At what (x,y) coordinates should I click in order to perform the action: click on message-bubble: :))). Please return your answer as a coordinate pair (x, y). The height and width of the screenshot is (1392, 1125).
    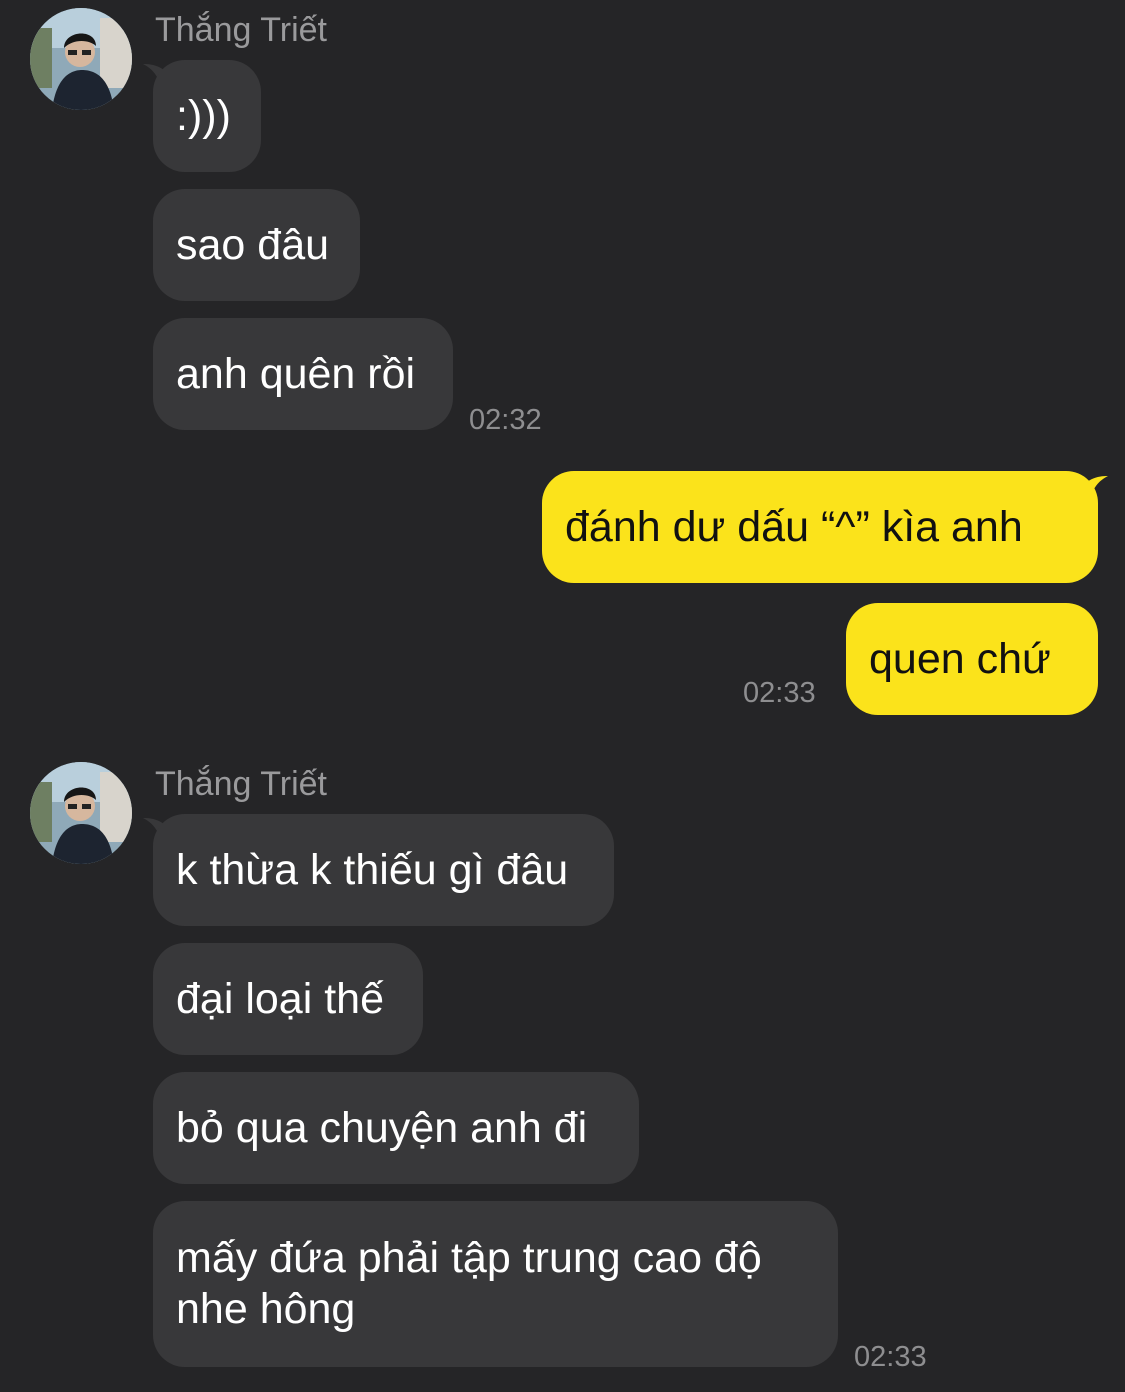
    Looking at the image, I should click on (207, 116).